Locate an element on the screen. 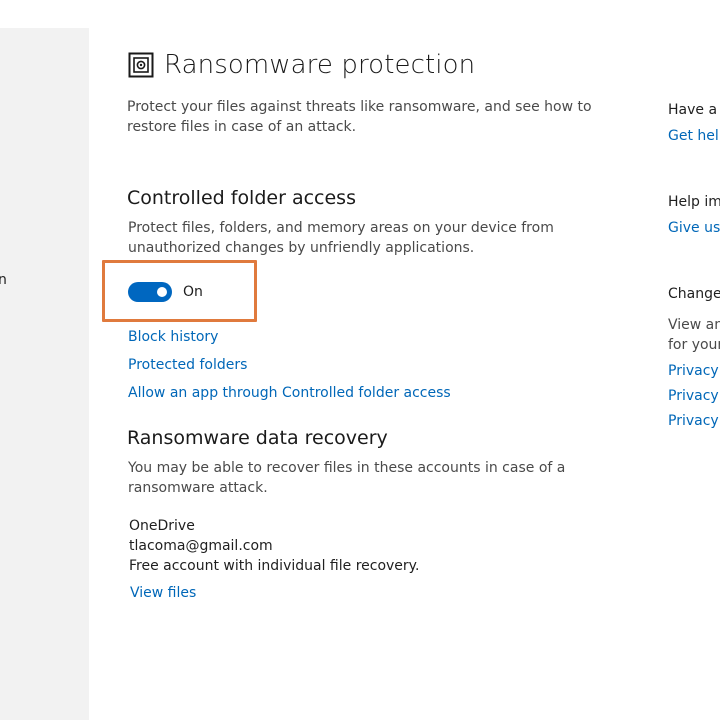  account-email: tlacoma@gmail.com is located at coordinates (201, 546).